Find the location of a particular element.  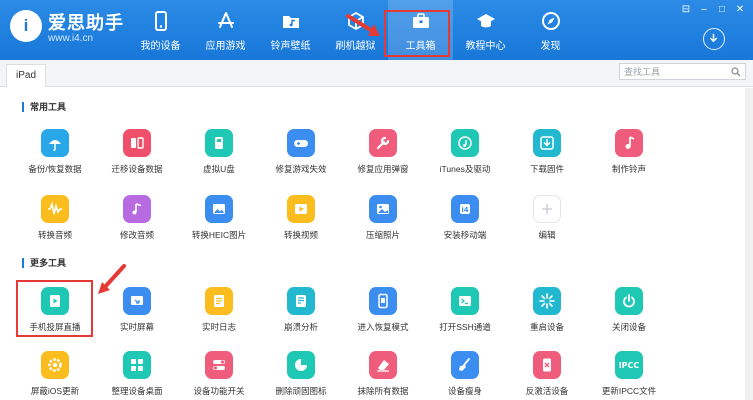

i4-app-icon: i4 is located at coordinates (465, 209).